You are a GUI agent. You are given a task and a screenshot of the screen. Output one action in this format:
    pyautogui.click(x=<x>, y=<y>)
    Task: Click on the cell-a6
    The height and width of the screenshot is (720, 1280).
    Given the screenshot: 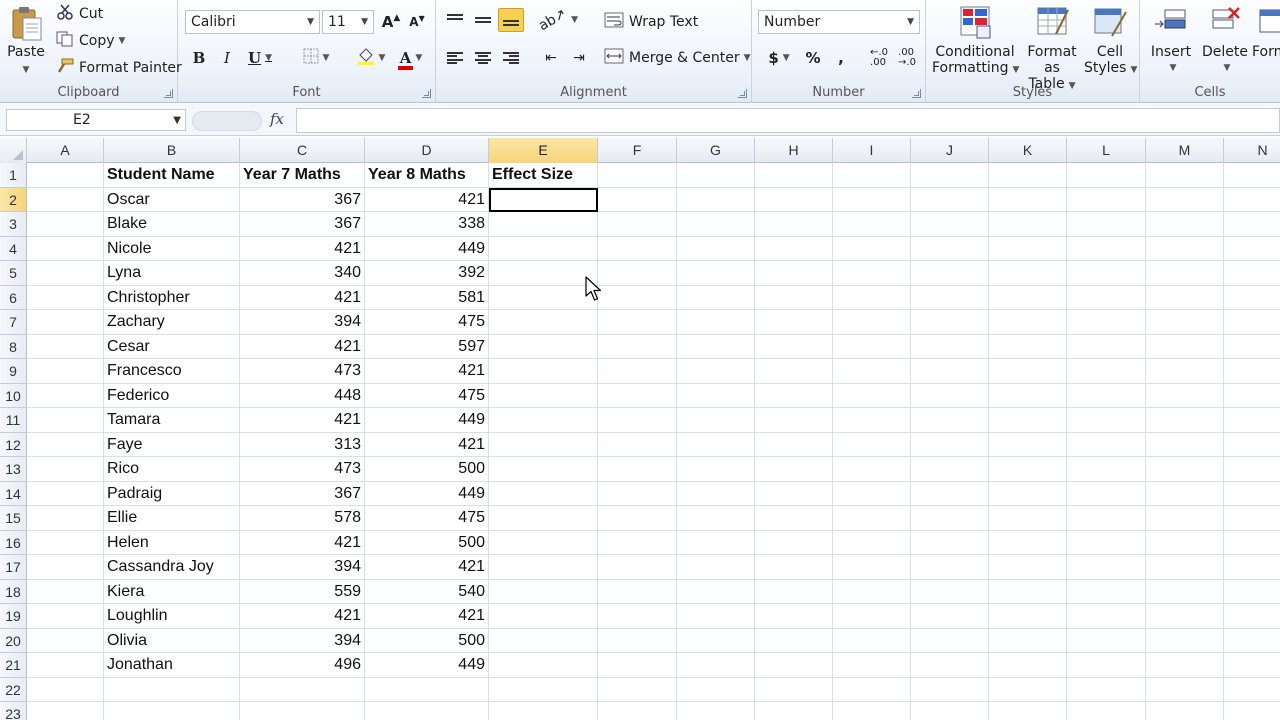 What is the action you would take?
    pyautogui.click(x=65, y=297)
    